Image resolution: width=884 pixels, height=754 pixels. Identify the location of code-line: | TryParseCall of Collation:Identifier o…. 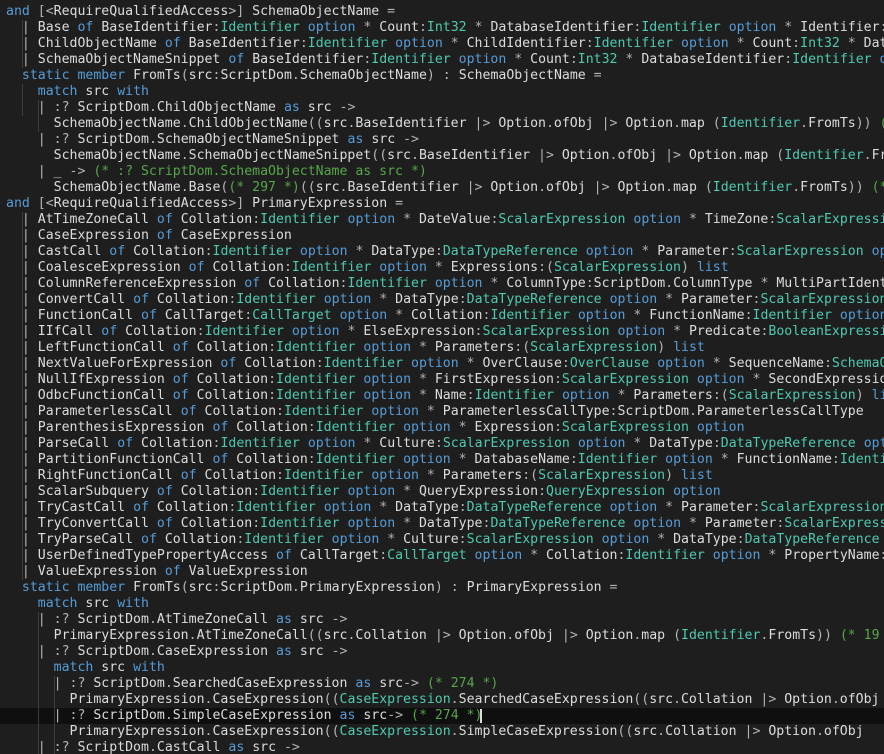
(442, 540).